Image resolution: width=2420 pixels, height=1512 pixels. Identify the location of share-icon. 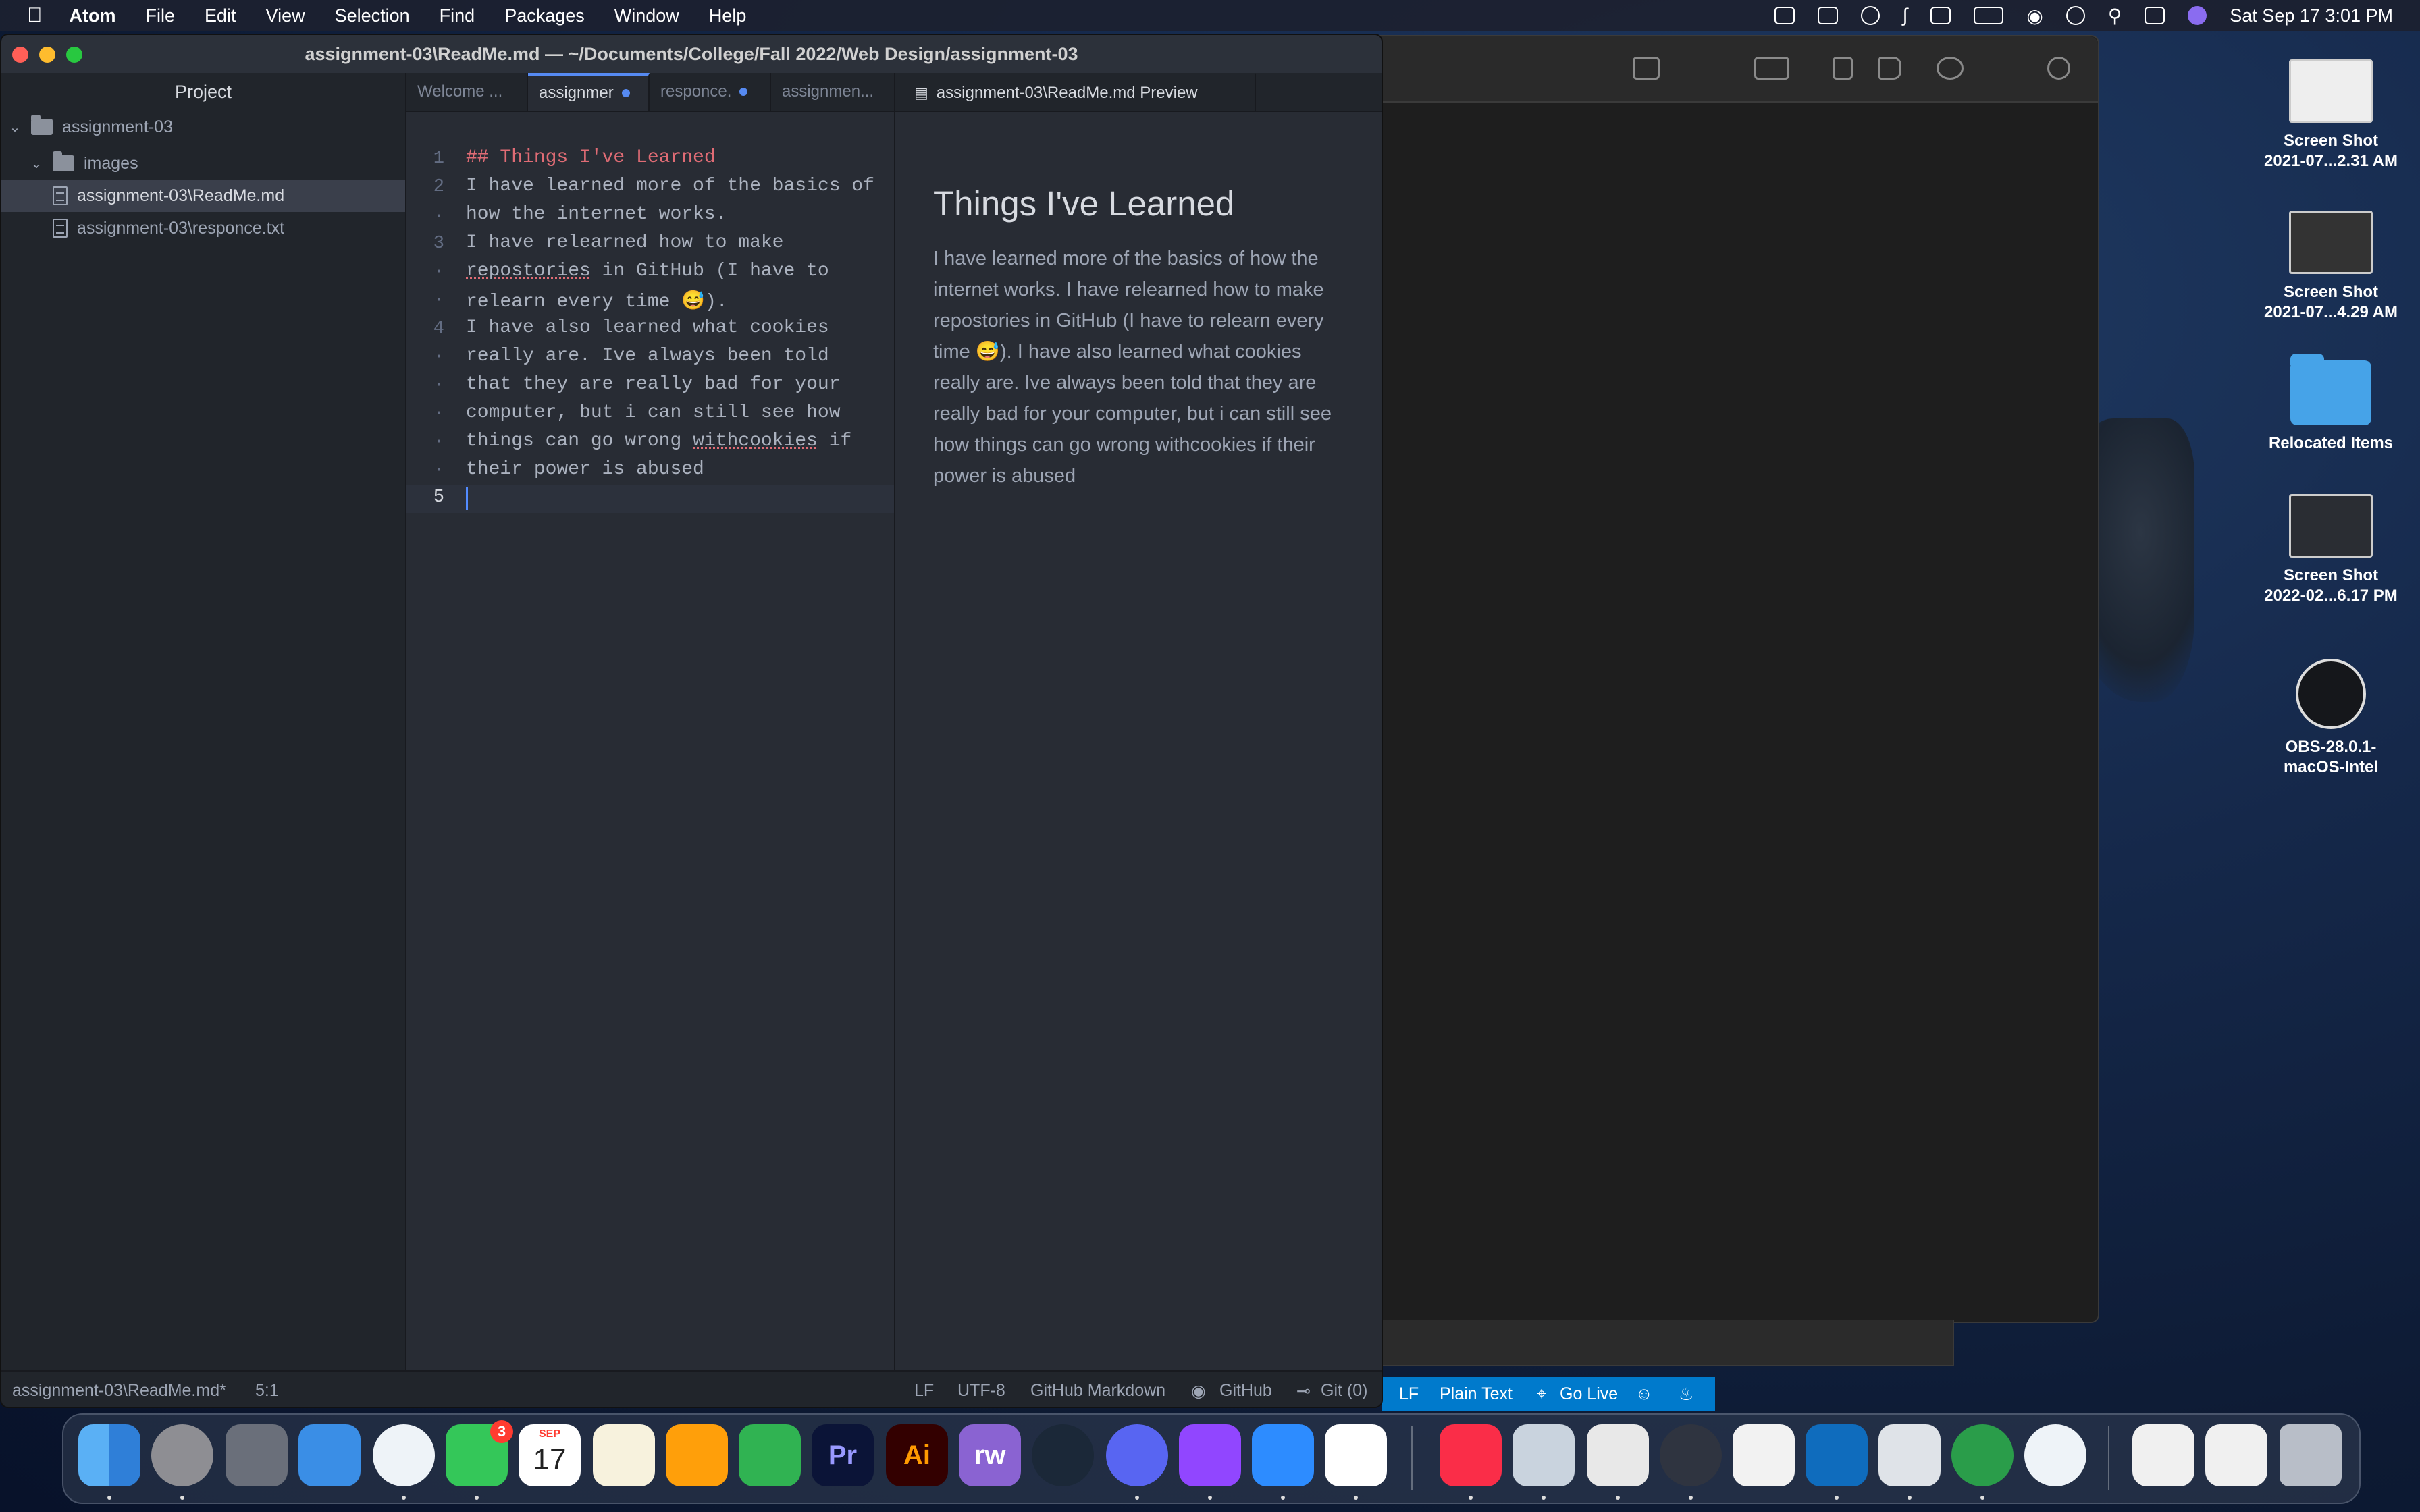
(1843, 68).